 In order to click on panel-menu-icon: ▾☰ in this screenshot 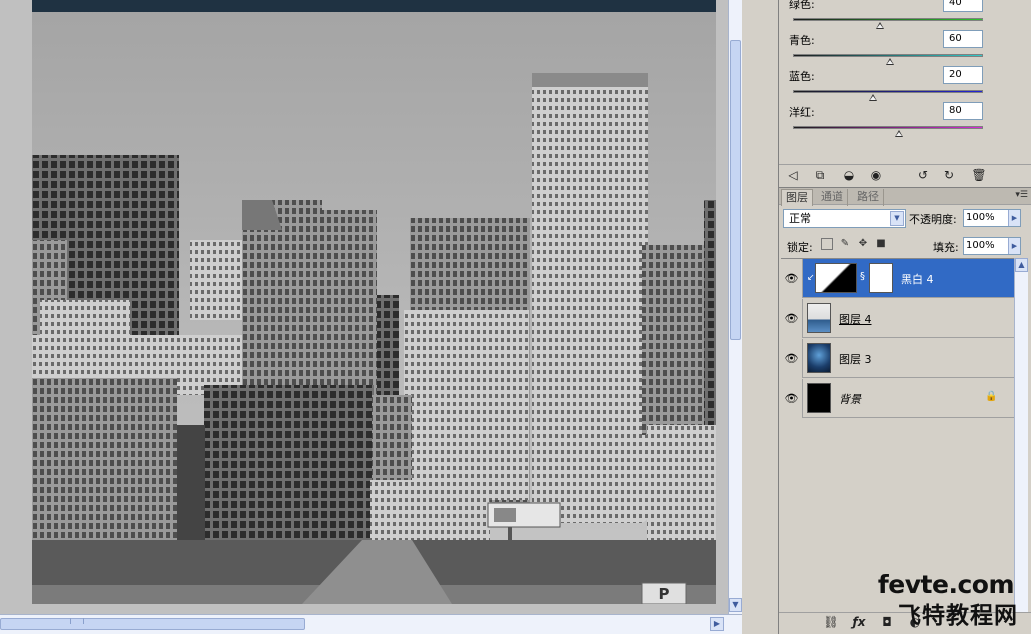, I will do `click(1021, 195)`.